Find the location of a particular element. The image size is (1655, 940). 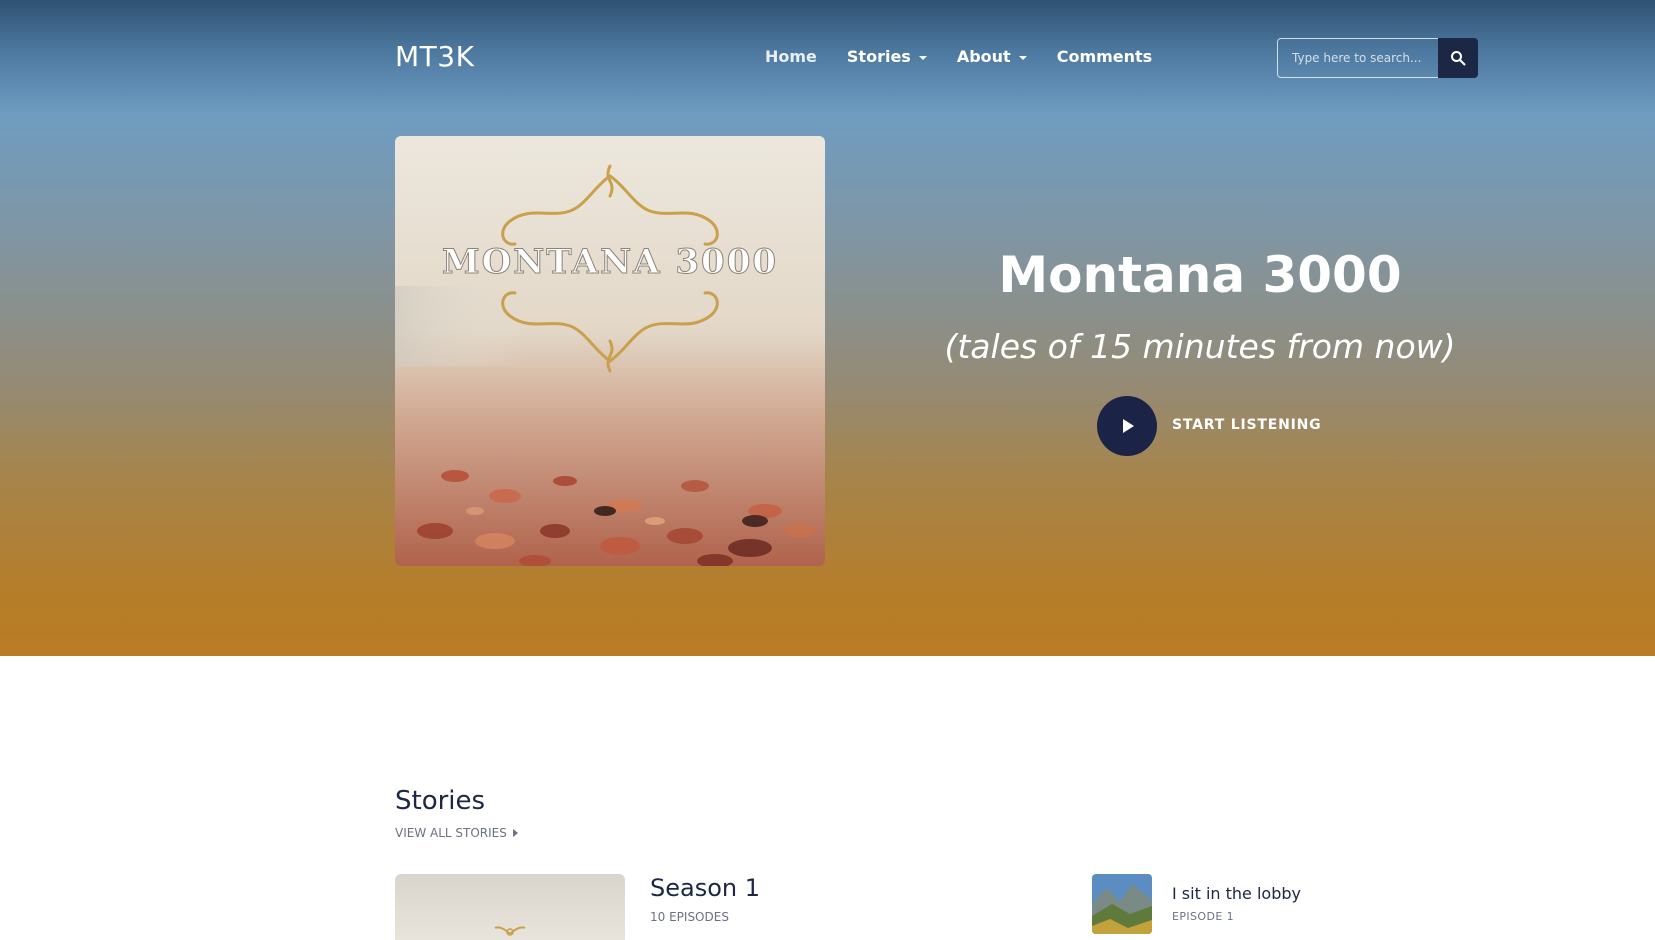

view-all-stories-link: VIEW ALL STORIES is located at coordinates (456, 833).